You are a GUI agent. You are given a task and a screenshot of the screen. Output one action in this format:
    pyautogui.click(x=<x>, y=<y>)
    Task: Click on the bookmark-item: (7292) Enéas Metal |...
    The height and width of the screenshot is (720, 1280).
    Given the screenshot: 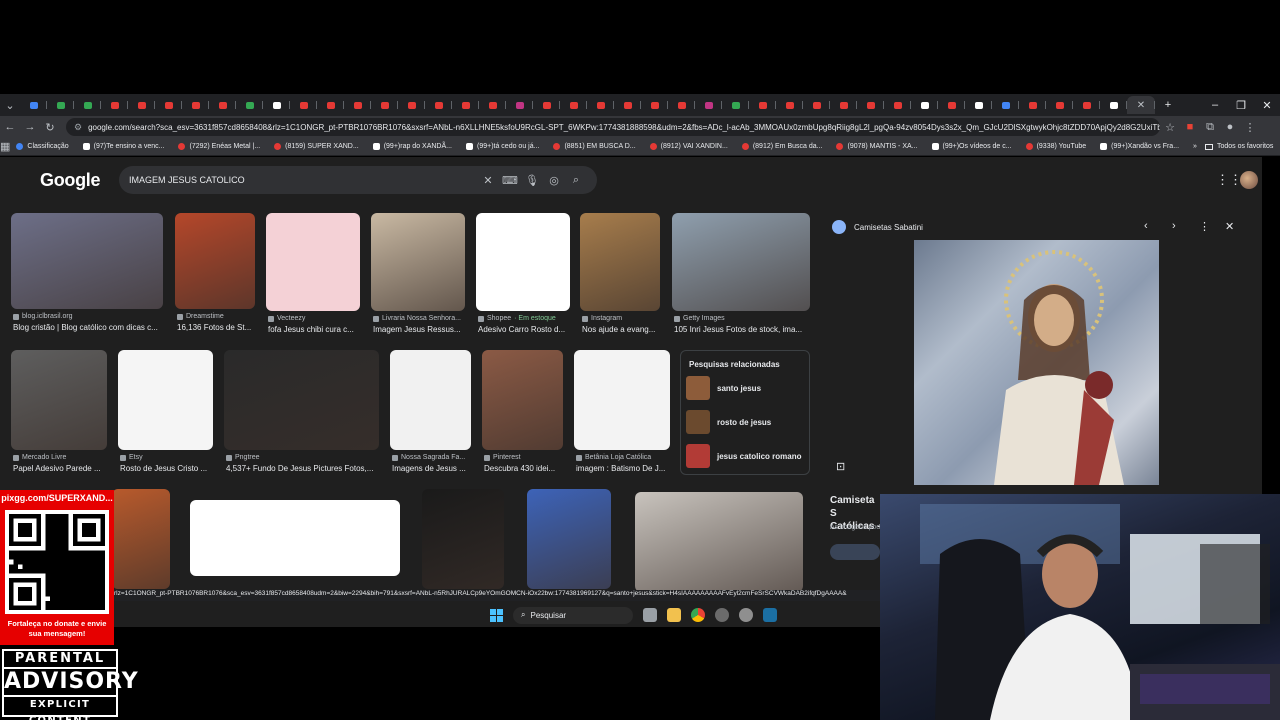 What is the action you would take?
    pyautogui.click(x=219, y=146)
    